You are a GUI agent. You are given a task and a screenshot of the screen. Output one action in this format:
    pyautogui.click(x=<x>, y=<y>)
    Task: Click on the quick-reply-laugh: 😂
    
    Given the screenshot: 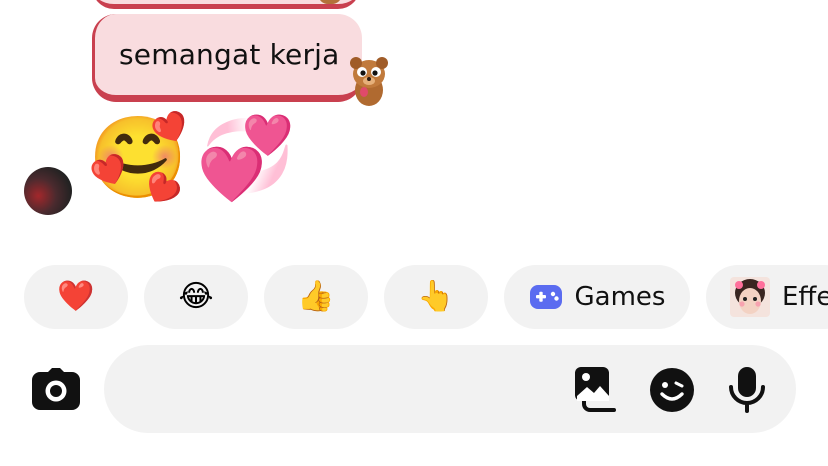 What is the action you would take?
    pyautogui.click(x=196, y=297)
    